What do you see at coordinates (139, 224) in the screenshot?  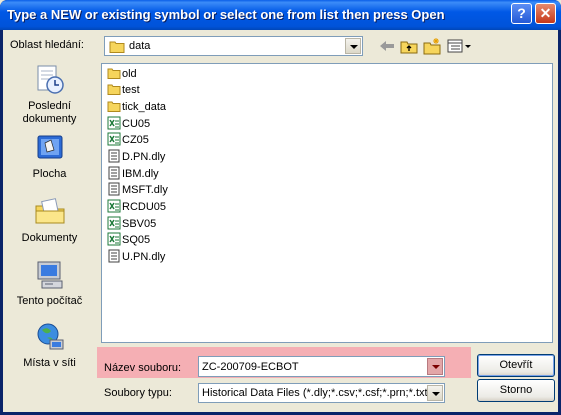 I see `file-name: SBV05` at bounding box center [139, 224].